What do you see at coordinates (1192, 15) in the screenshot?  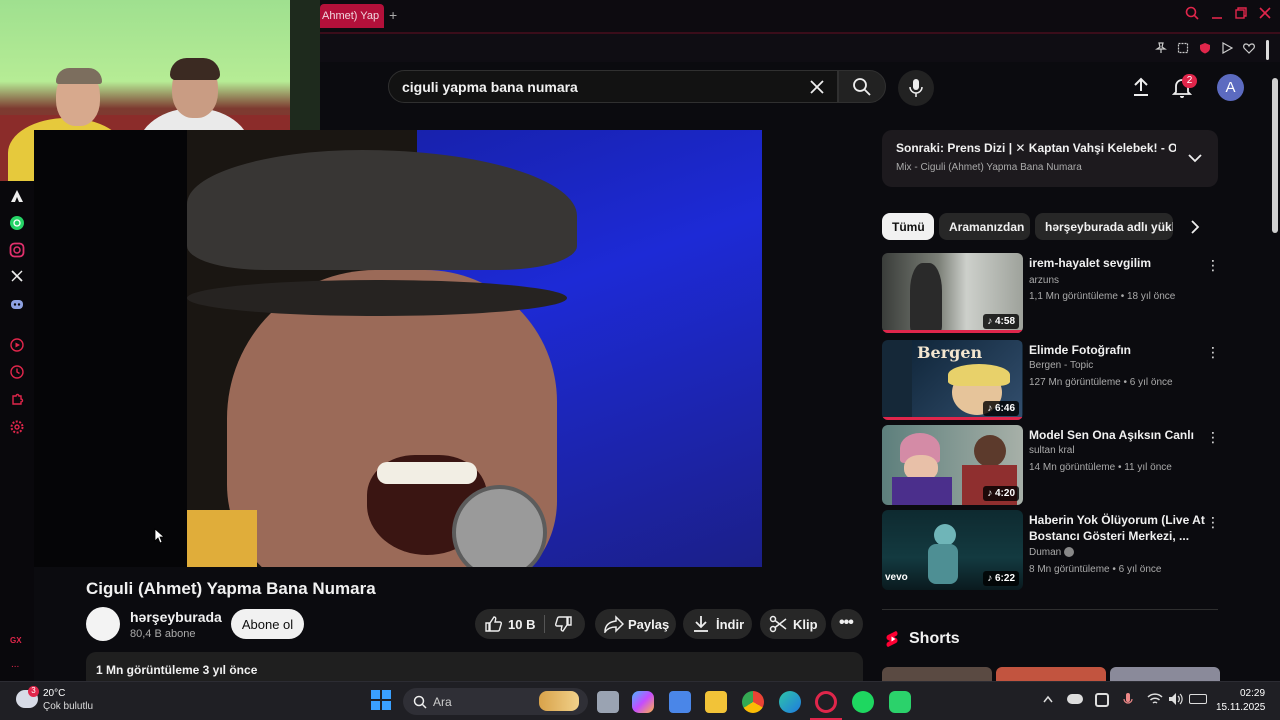 I see `search-tabs-icon` at bounding box center [1192, 15].